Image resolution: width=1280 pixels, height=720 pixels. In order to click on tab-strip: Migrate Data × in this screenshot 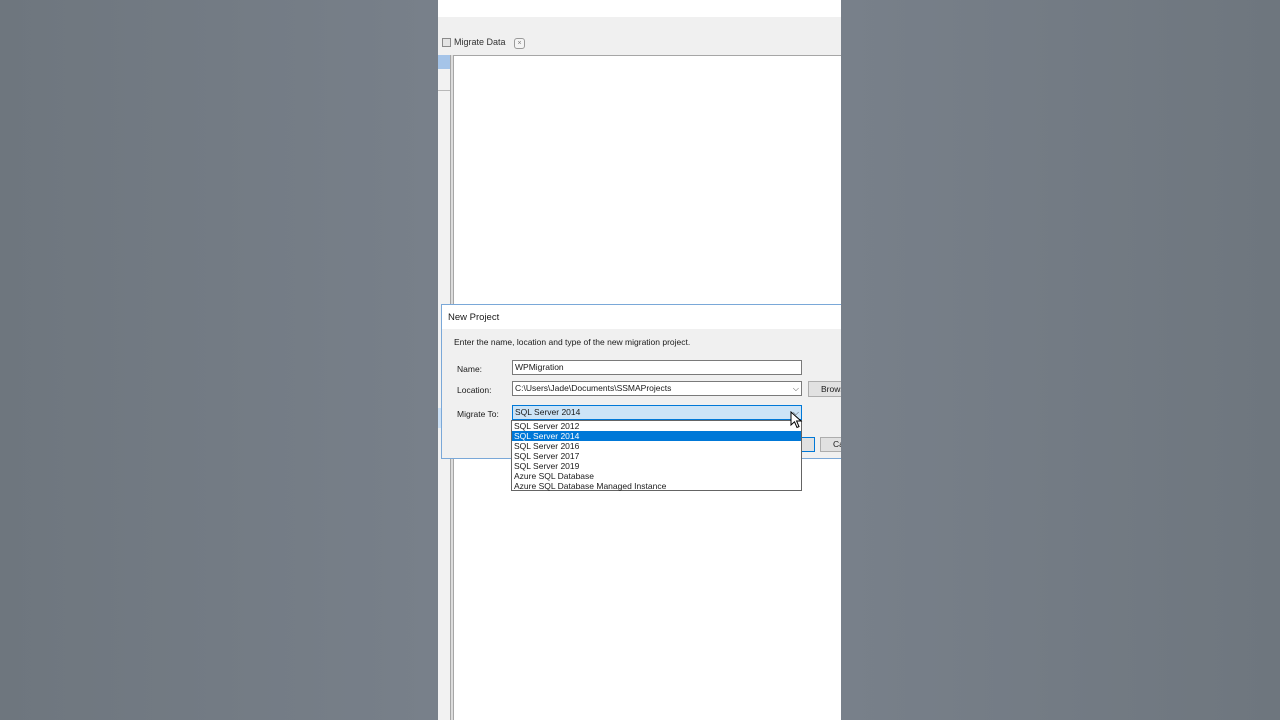, I will do `click(639, 44)`.